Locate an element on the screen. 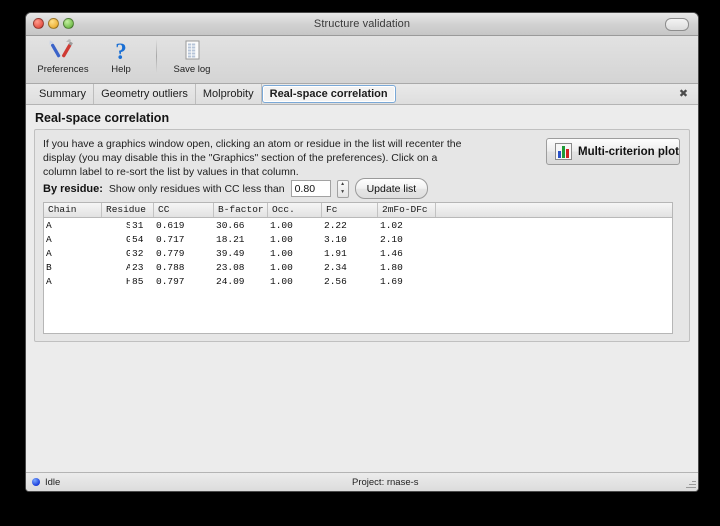 The image size is (720, 526). question-mark-icon: ? is located at coordinates (121, 51).